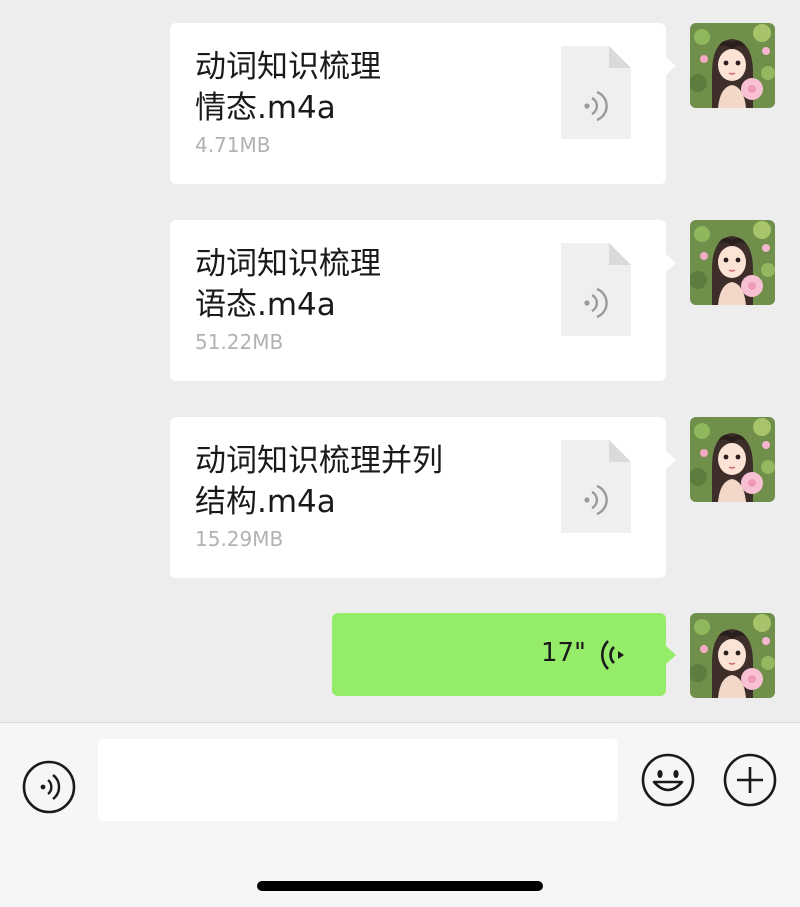 This screenshot has height=907, width=800. What do you see at coordinates (612, 655) in the screenshot?
I see `voice-wave-icon` at bounding box center [612, 655].